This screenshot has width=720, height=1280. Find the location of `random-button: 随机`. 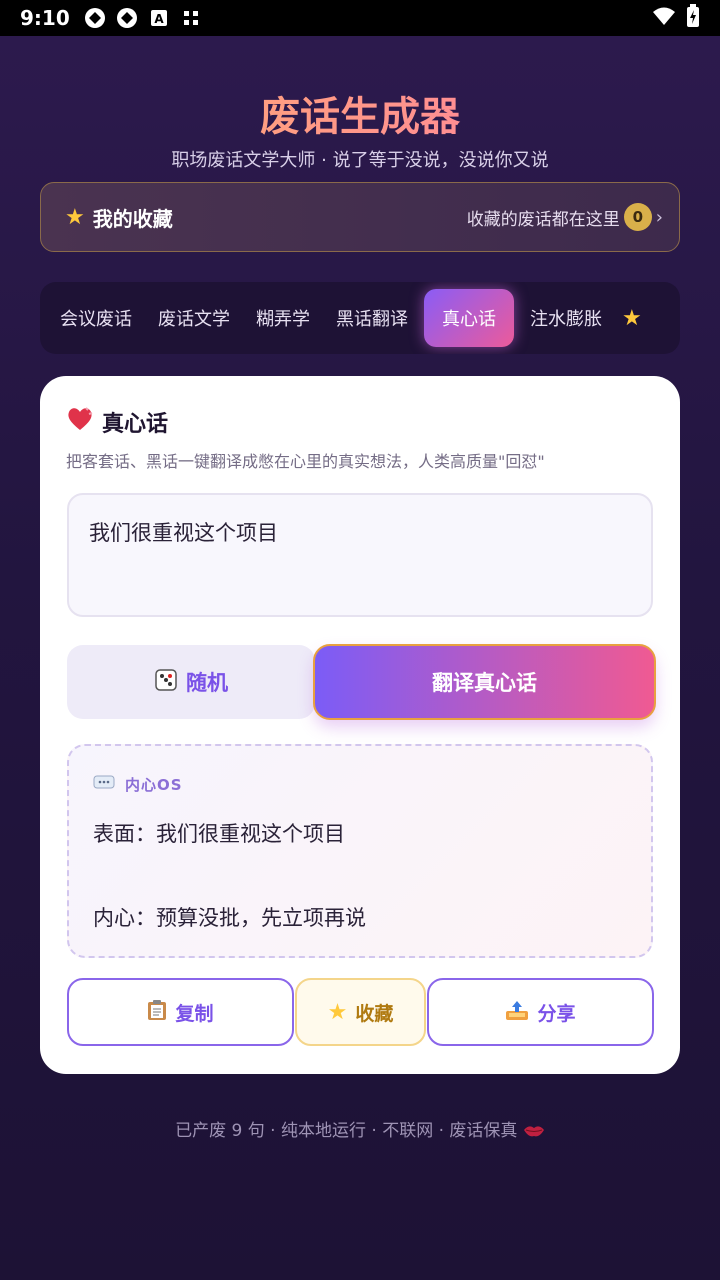

random-button: 随机 is located at coordinates (191, 682).